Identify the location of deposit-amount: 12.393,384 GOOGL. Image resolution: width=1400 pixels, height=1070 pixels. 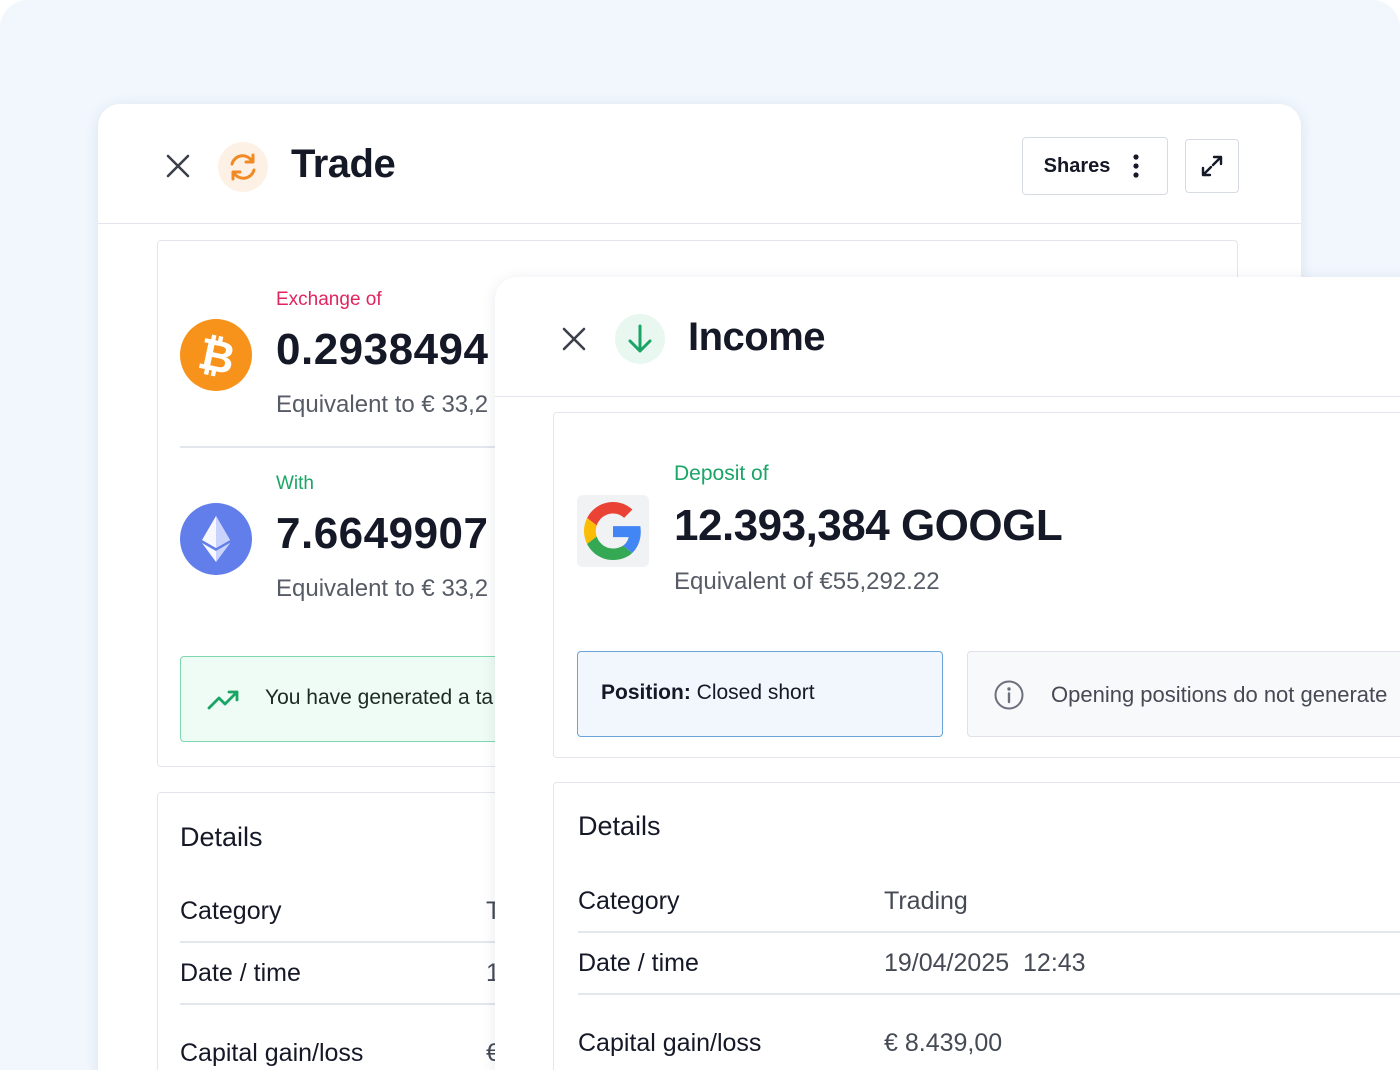
(868, 525).